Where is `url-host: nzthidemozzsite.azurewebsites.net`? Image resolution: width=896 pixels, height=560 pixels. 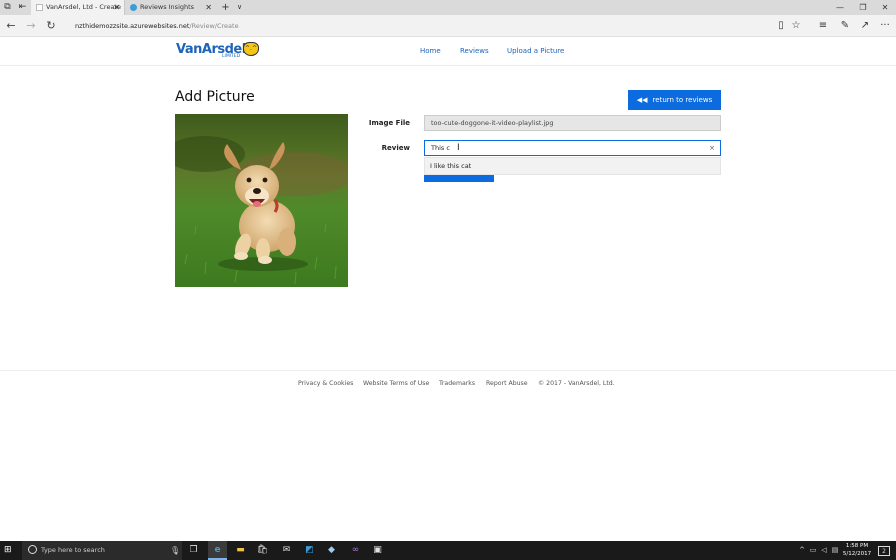 url-host: nzthidemozzsite.azurewebsites.net is located at coordinates (132, 26).